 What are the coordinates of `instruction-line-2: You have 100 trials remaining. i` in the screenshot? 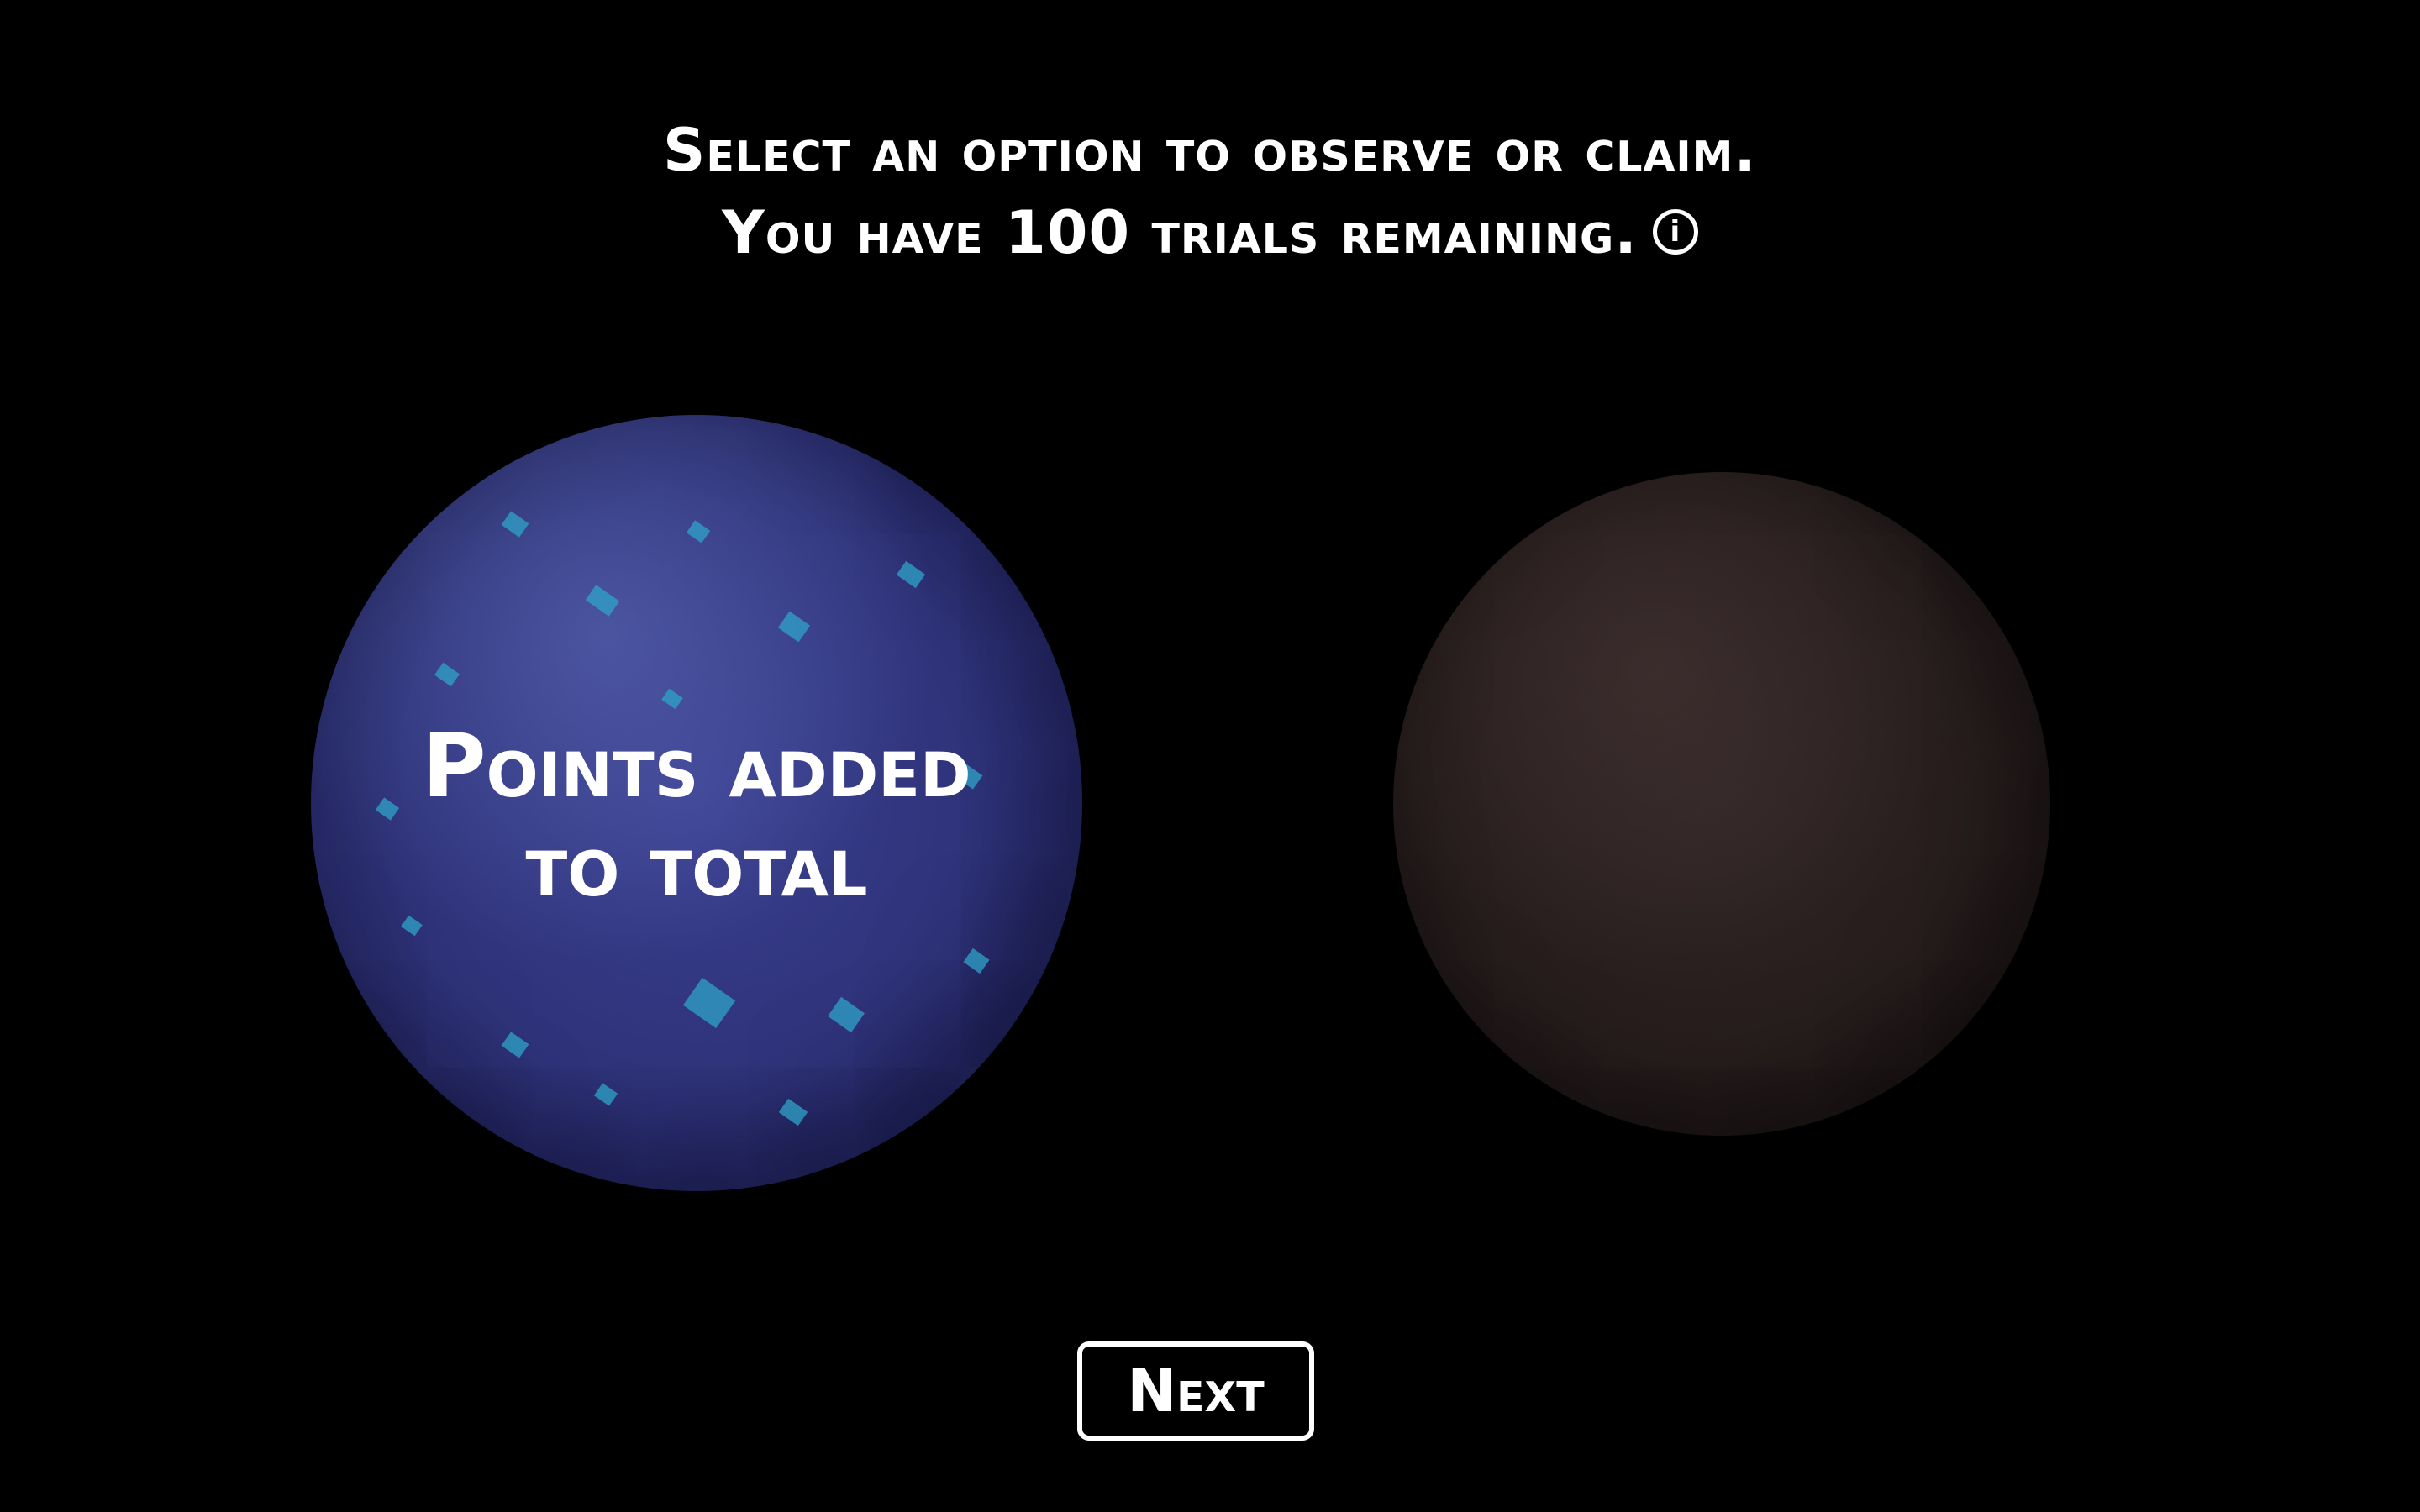 It's located at (1210, 233).